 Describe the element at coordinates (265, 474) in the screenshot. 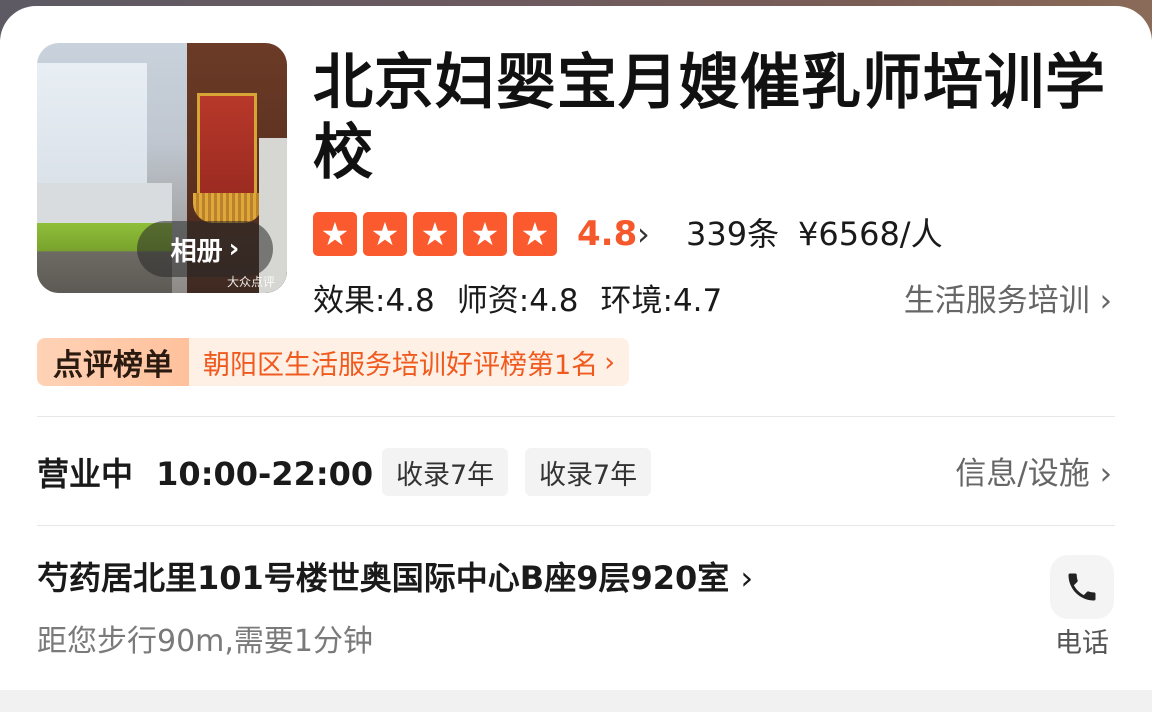

I see `hours-time: 10:00-22:00` at that location.